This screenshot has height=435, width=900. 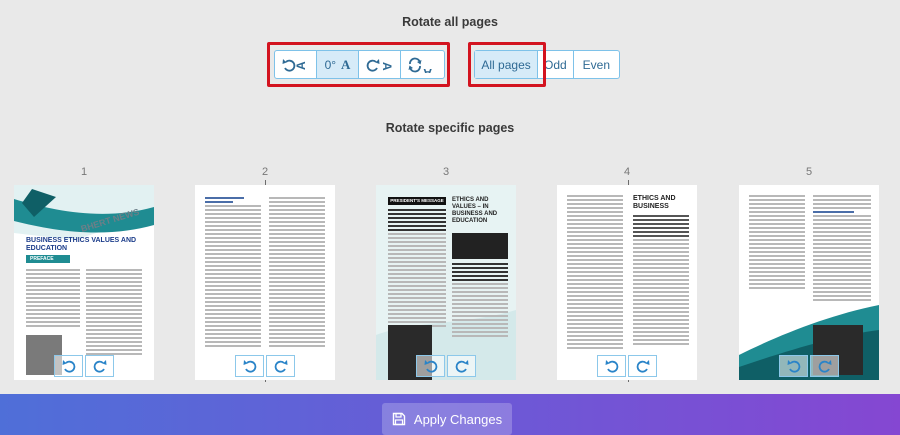 What do you see at coordinates (53, 299) in the screenshot?
I see `page-1-column-left` at bounding box center [53, 299].